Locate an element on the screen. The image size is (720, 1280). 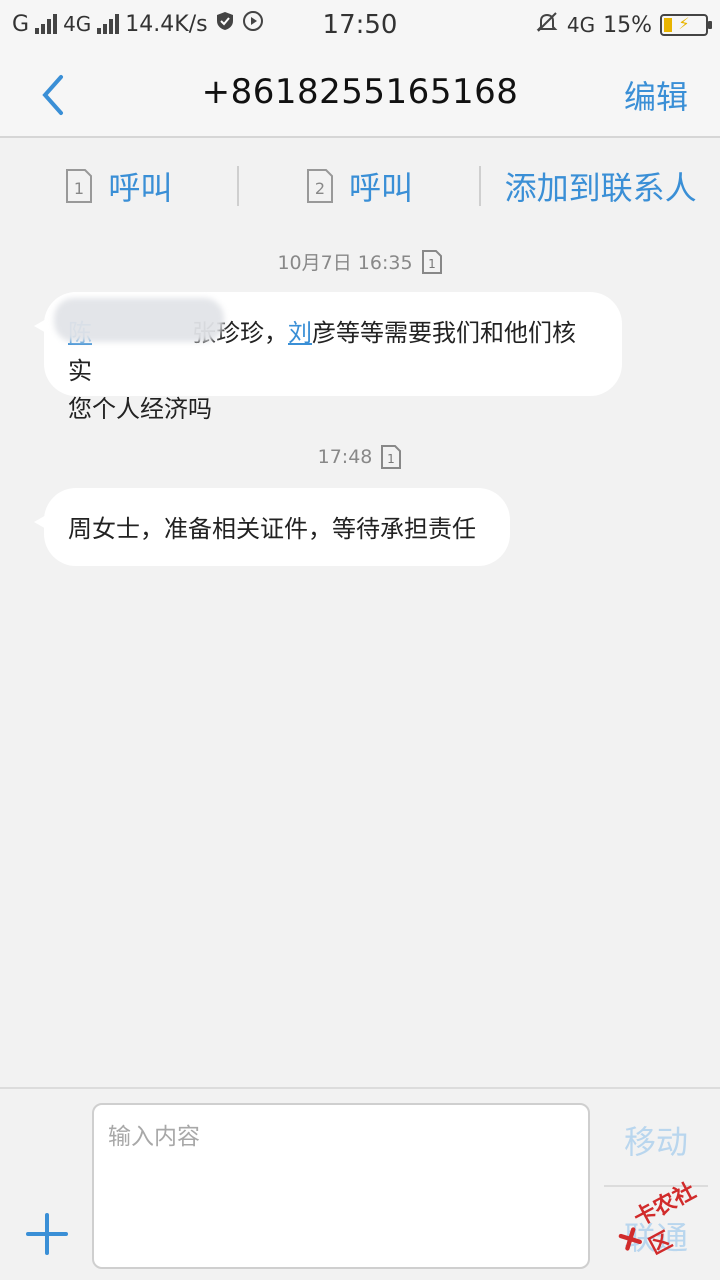
message-text: 周女士，准备相关证件，等待承担责任 is located at coordinates (272, 529).